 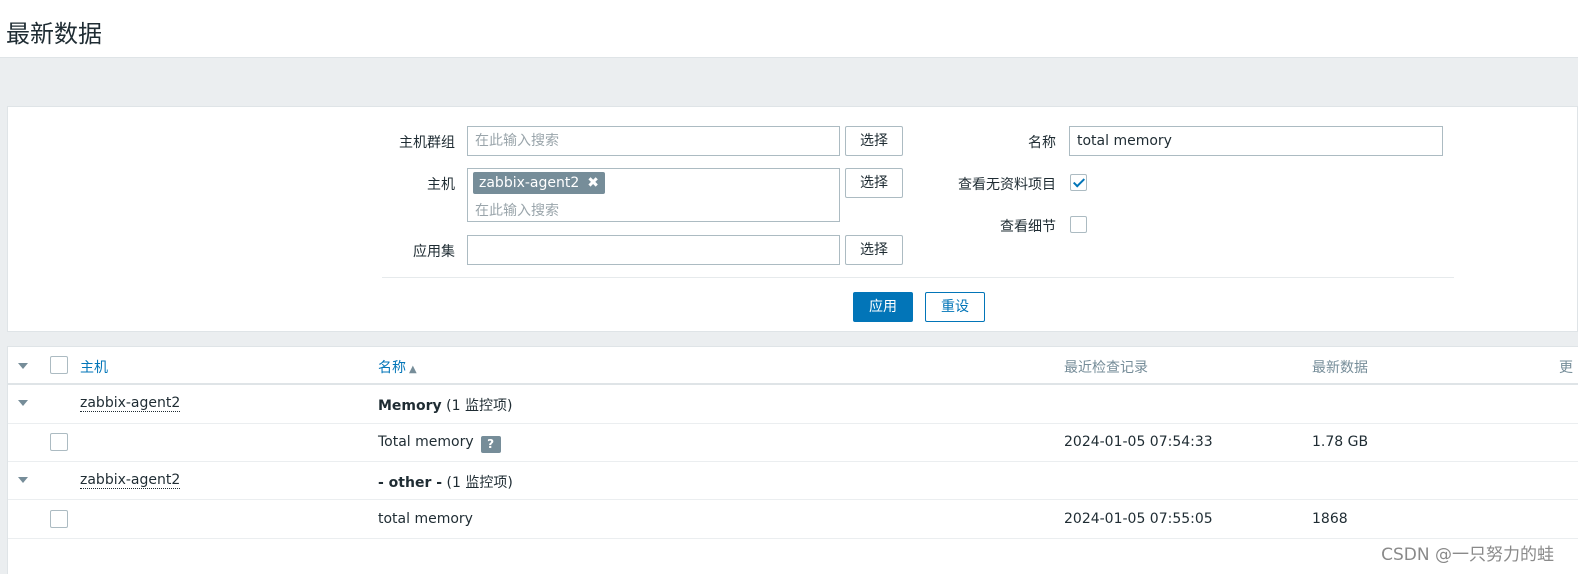 What do you see at coordinates (653, 195) in the screenshot?
I see `host-multiselect: zabbix-agent2 ✖ 在此输入搜索` at bounding box center [653, 195].